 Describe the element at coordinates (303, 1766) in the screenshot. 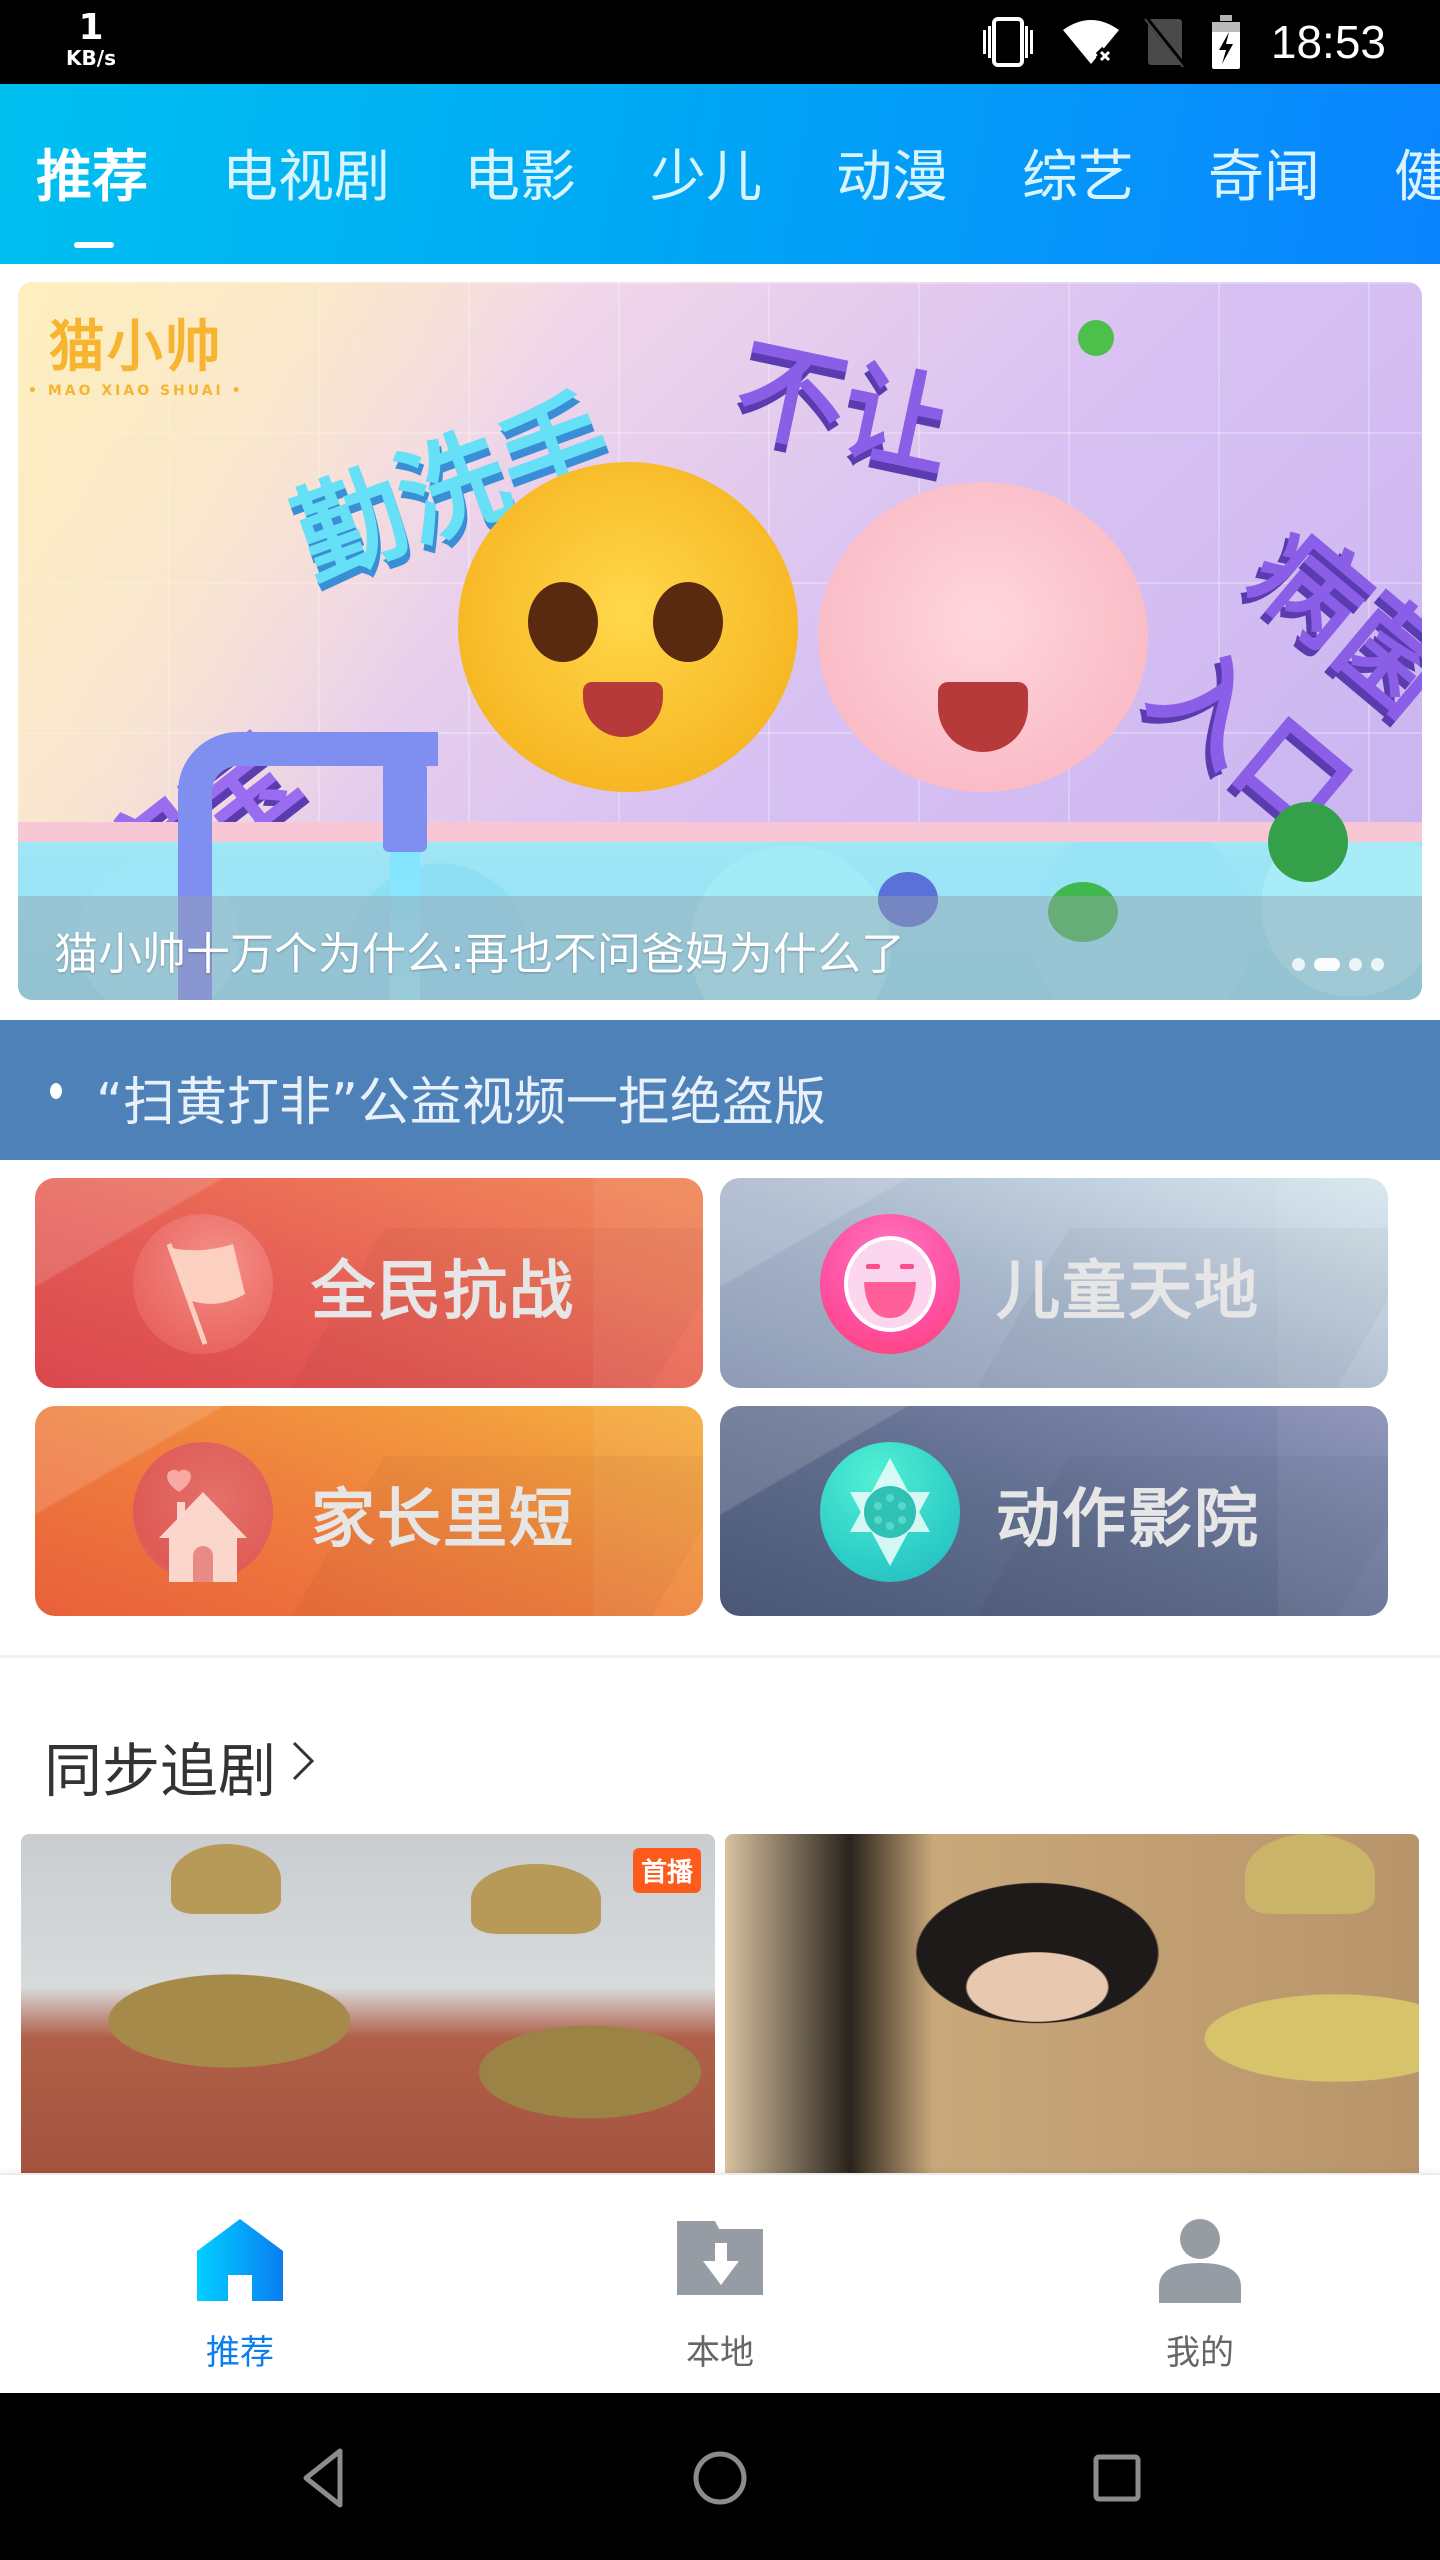

I see `chevron-right-icon` at that location.